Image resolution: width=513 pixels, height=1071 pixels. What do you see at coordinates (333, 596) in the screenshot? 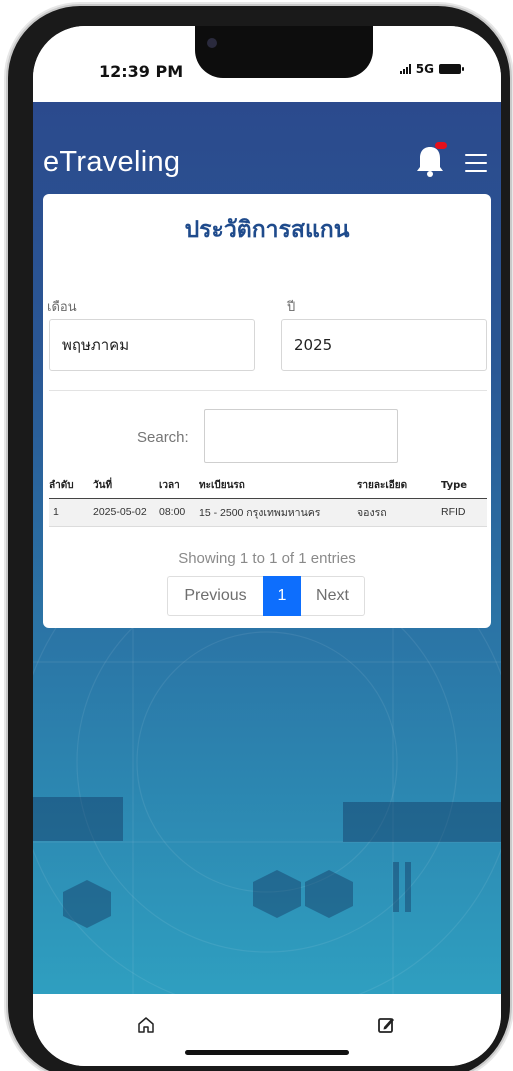
I see `next-button: Next` at bounding box center [333, 596].